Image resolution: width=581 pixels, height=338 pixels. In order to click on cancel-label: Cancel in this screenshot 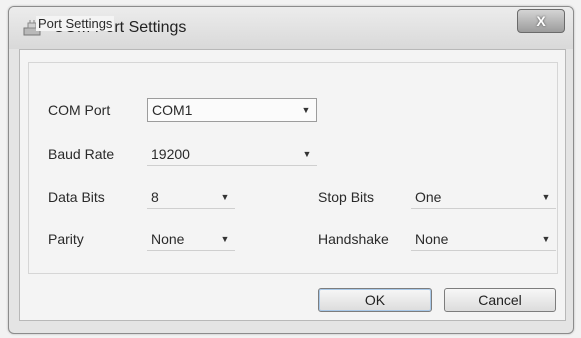, I will do `click(500, 300)`.